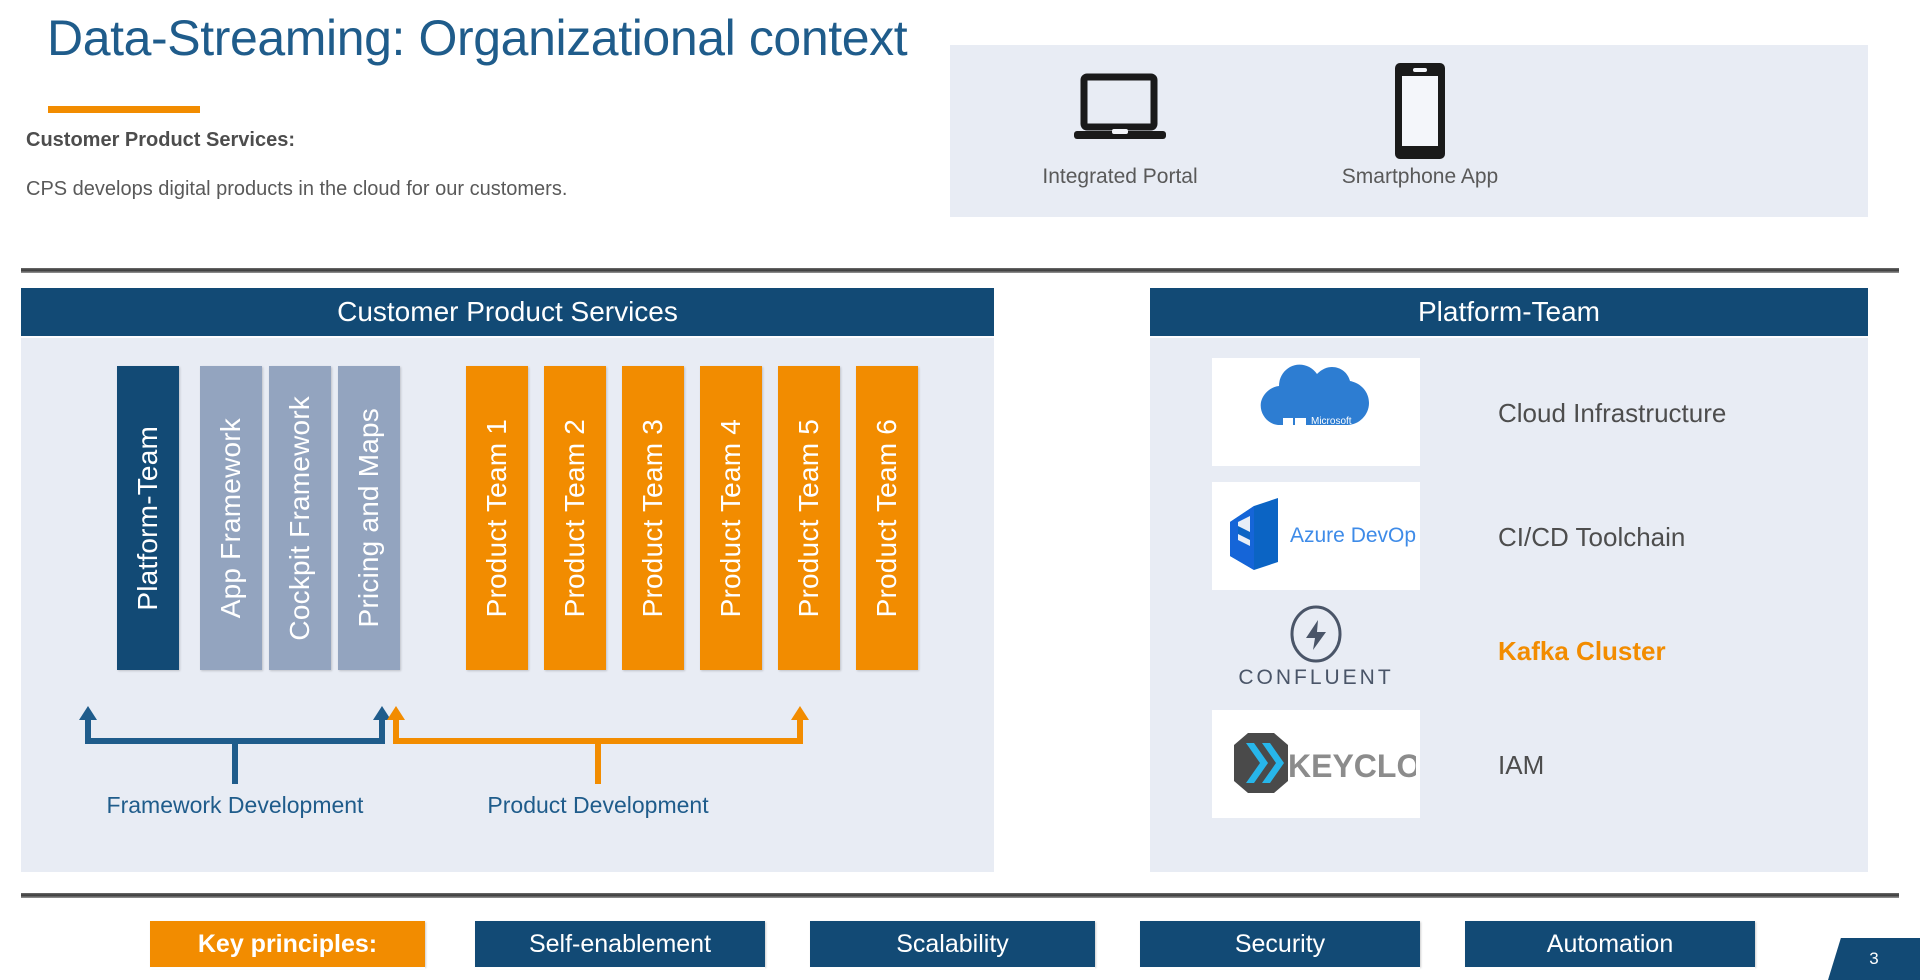 Image resolution: width=1920 pixels, height=980 pixels. I want to click on platform-team-row: Microsoft Azure Cloud Infrastructure, so click(1509, 413).